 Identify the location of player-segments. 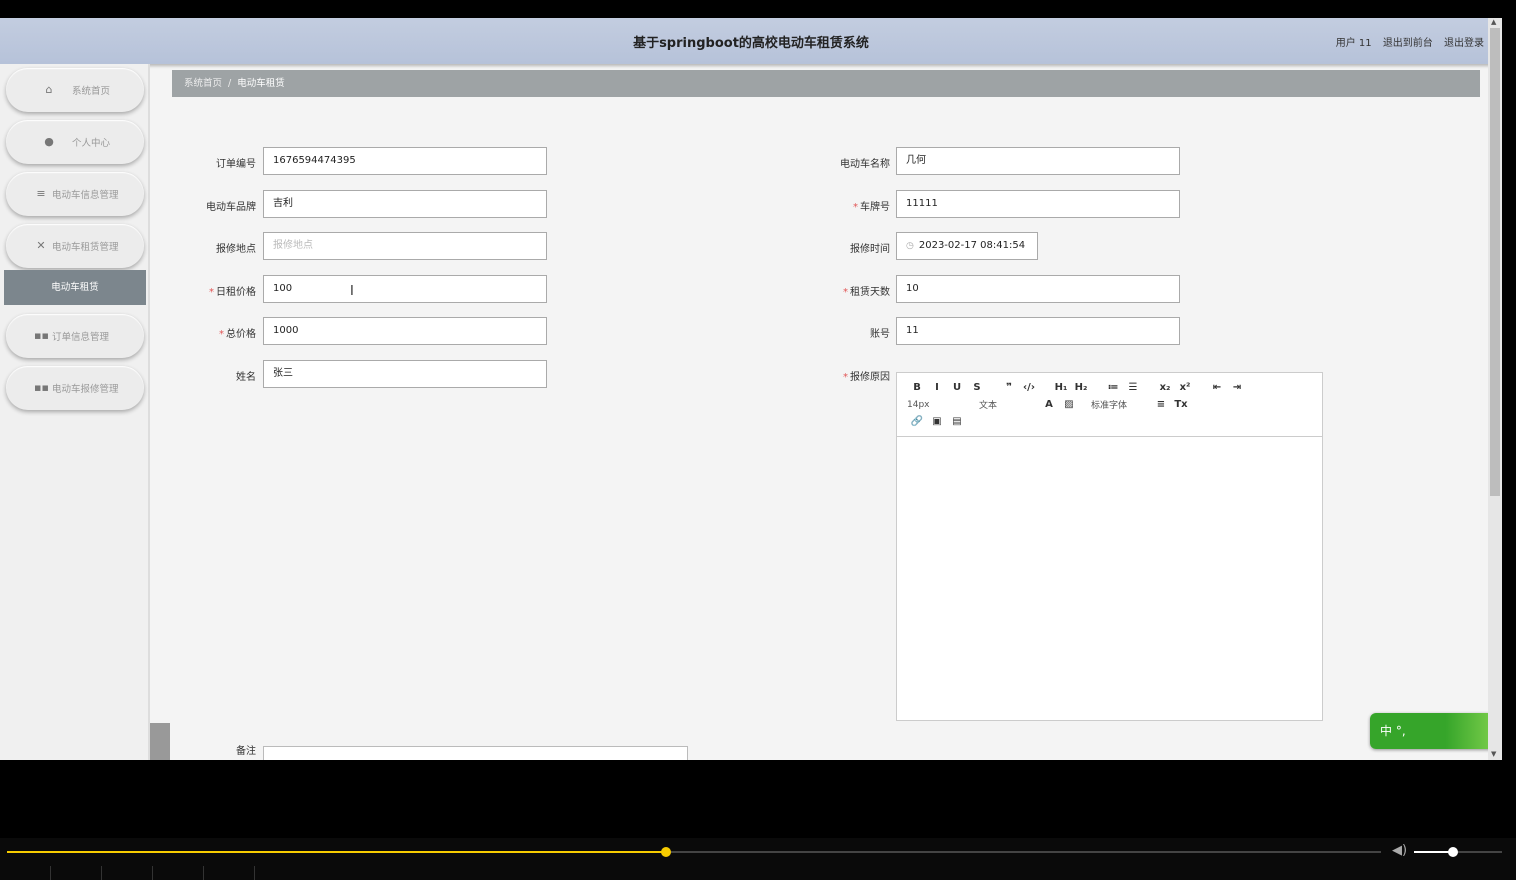
(127, 873).